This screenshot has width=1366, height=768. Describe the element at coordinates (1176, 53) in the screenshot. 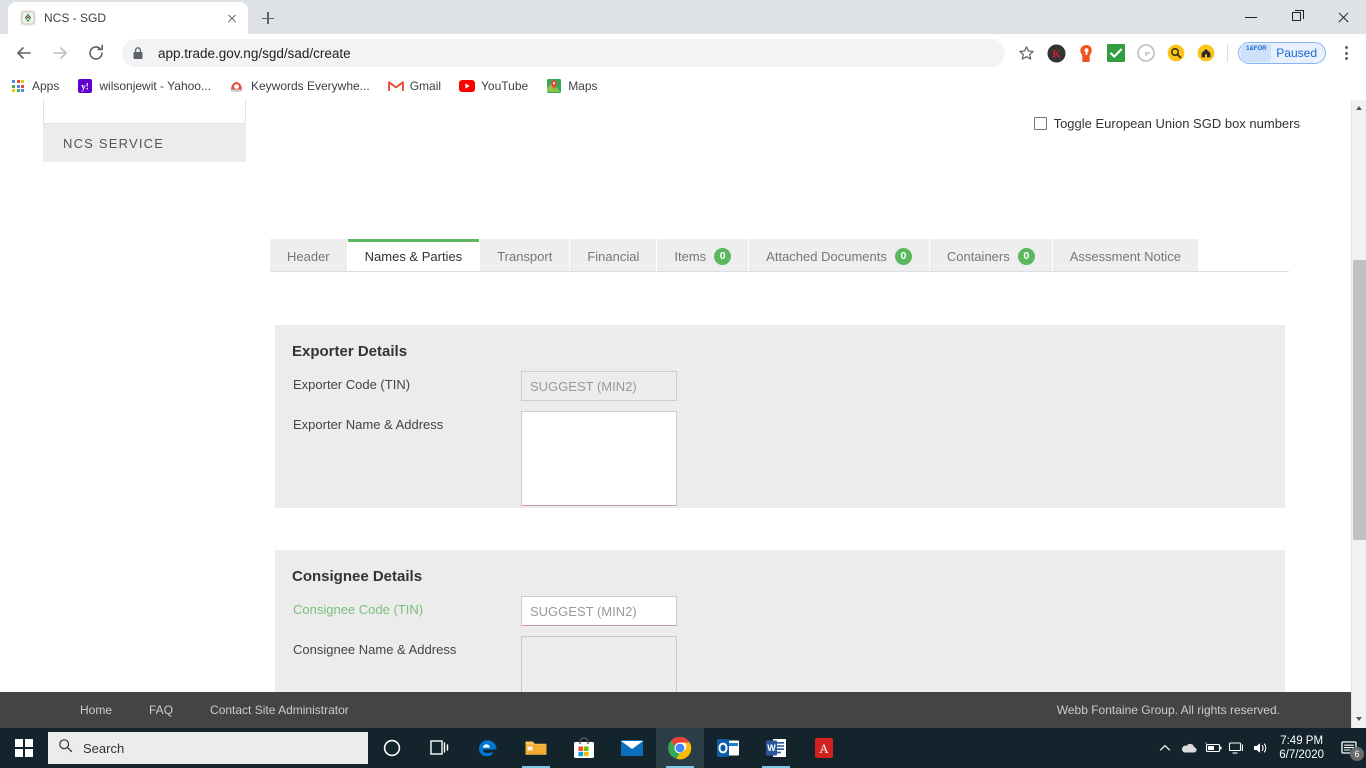

I see `keywords-everywhere-extension-icon` at that location.